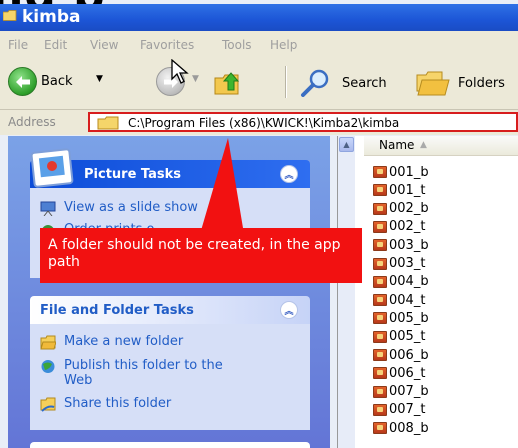  I want to click on file-row: 004_t, so click(399, 300).